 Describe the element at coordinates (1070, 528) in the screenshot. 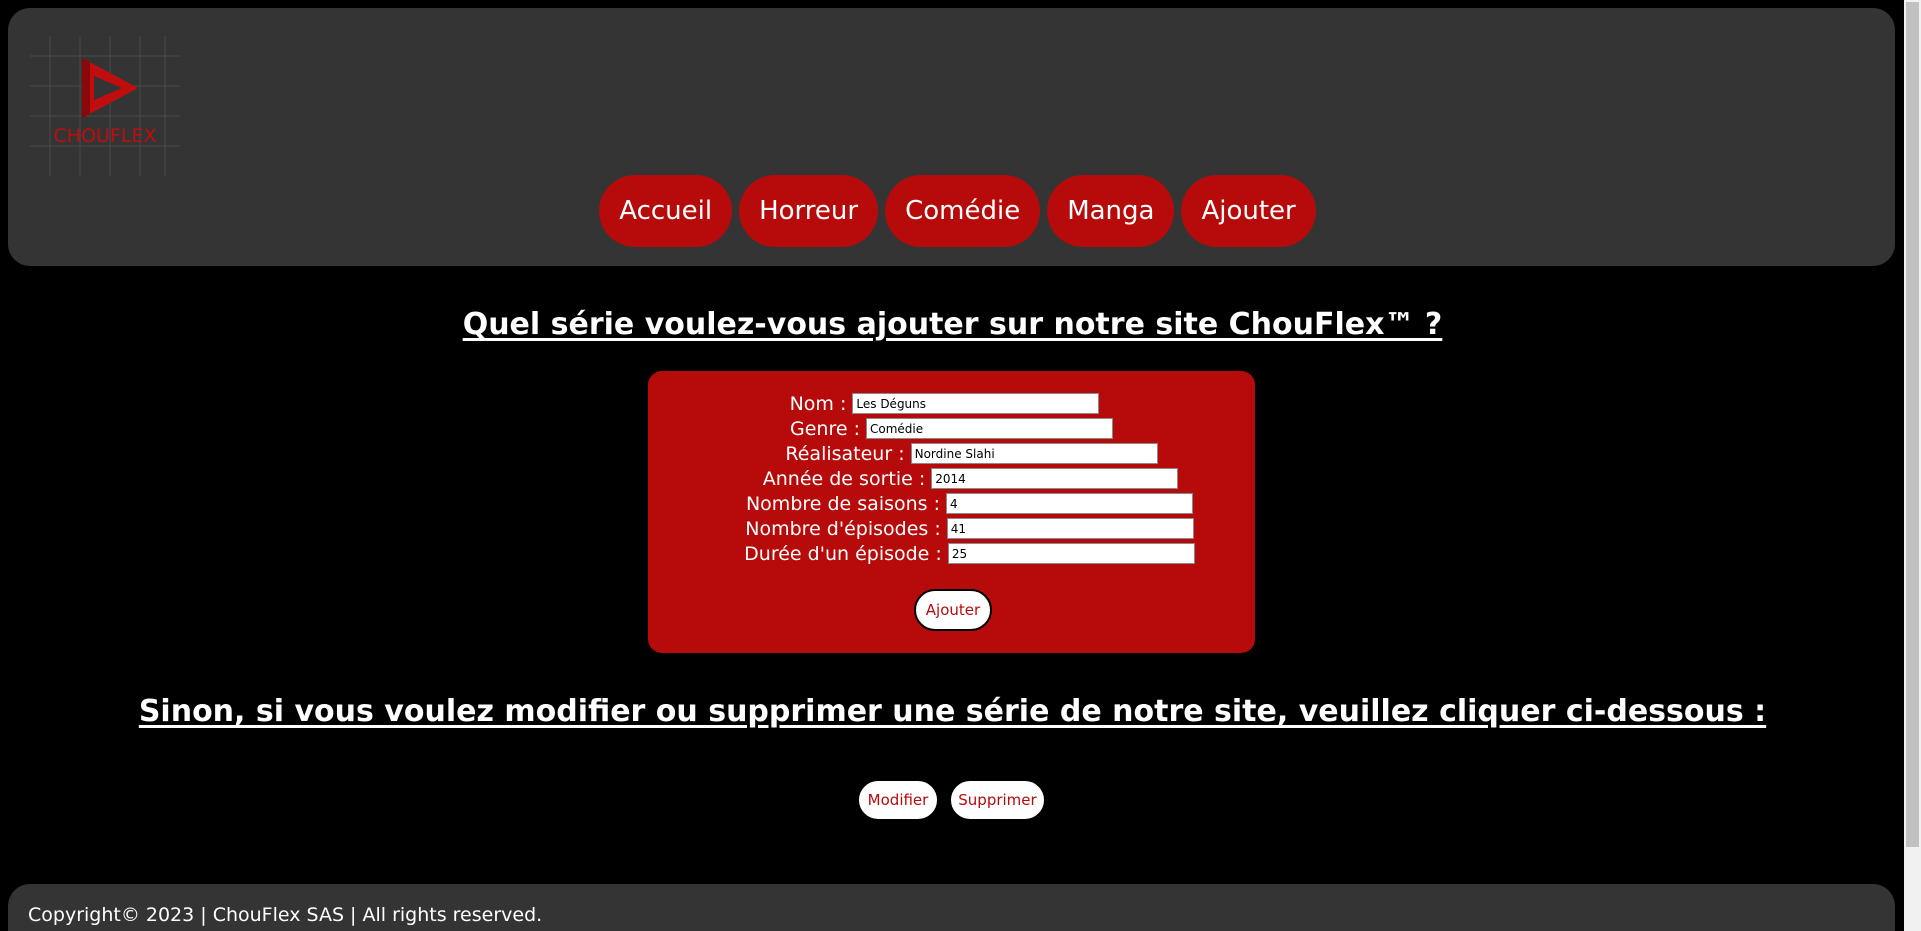

I see `episodes-input` at that location.